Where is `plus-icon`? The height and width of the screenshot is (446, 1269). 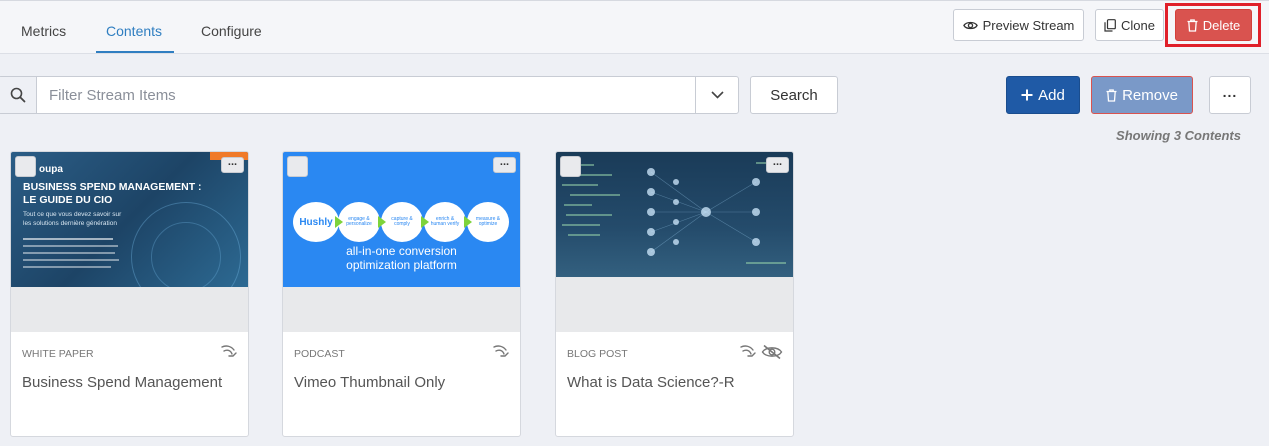 plus-icon is located at coordinates (1027, 95).